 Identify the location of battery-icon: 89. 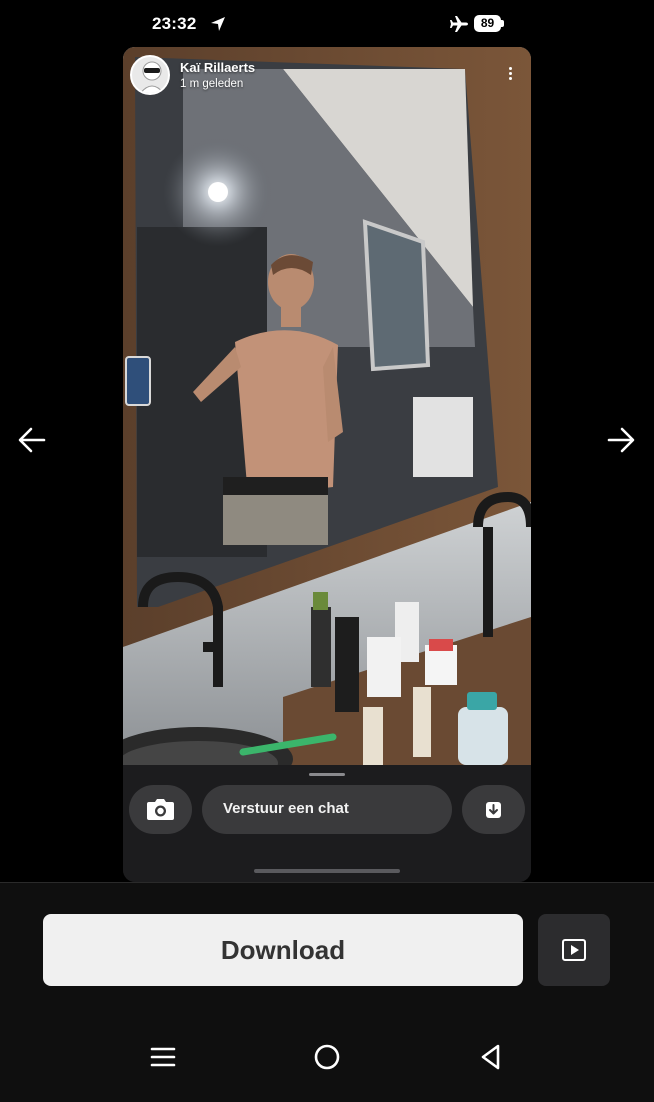
(489, 23).